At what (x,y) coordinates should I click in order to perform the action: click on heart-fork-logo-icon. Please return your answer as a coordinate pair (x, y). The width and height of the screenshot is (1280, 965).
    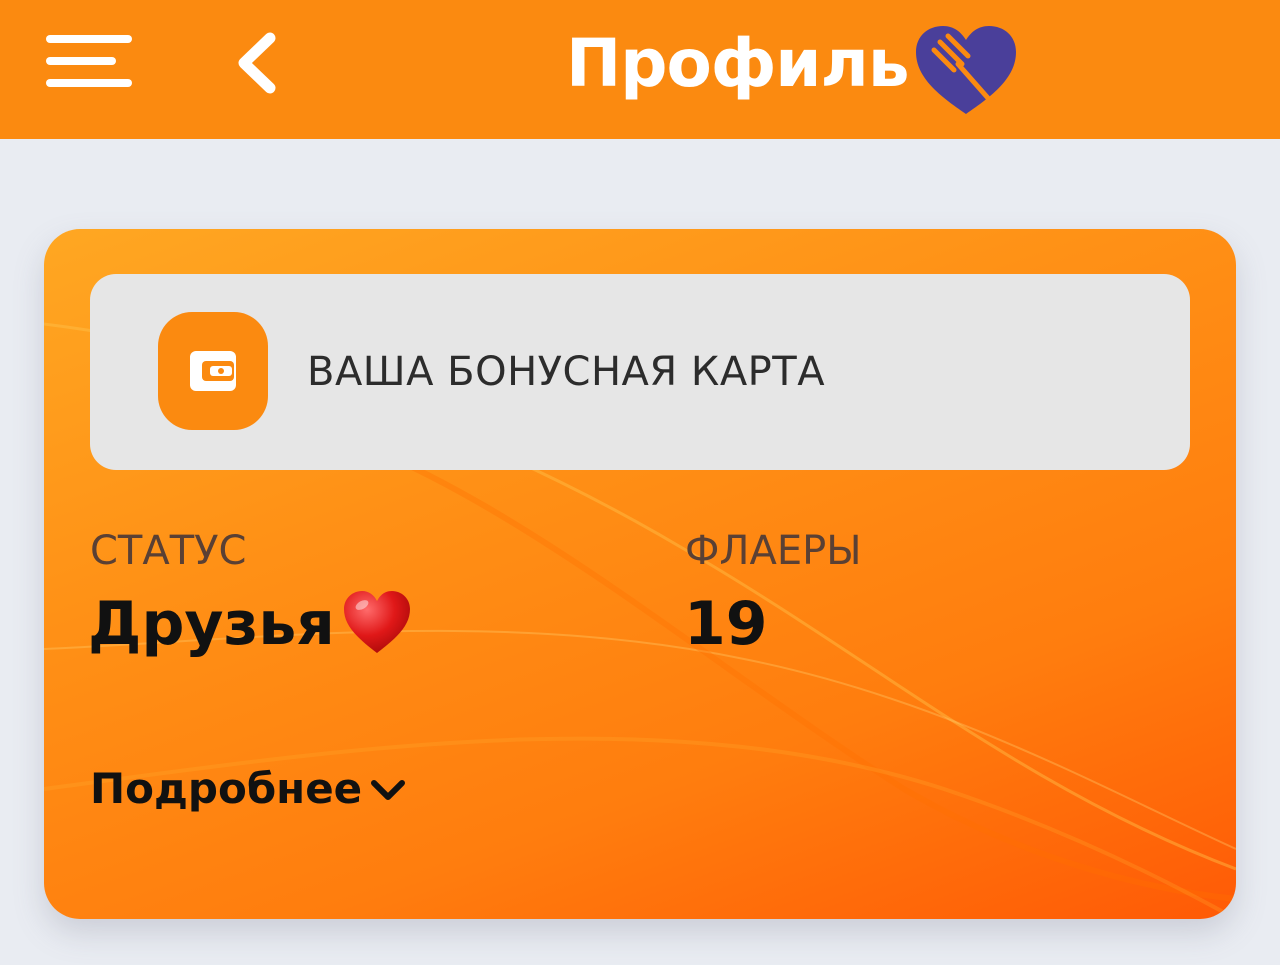
    Looking at the image, I should click on (966, 71).